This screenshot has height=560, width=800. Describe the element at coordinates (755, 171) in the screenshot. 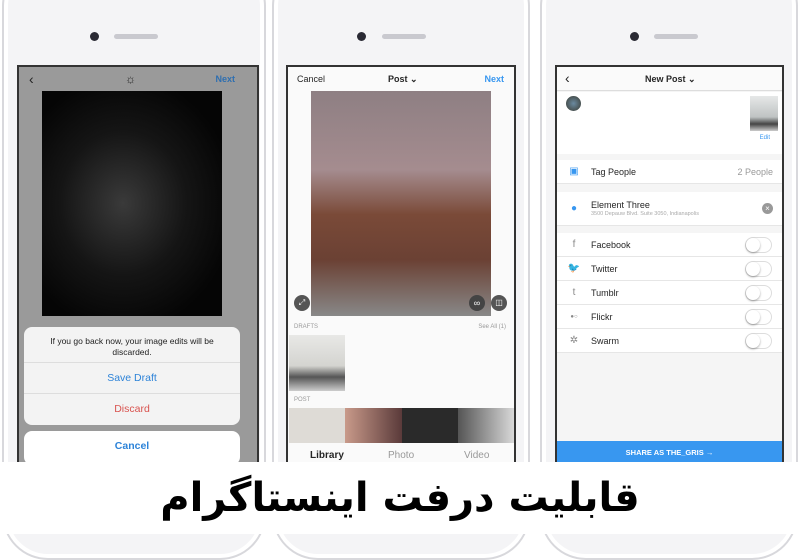

I see `tag-people-count: 2 People` at that location.